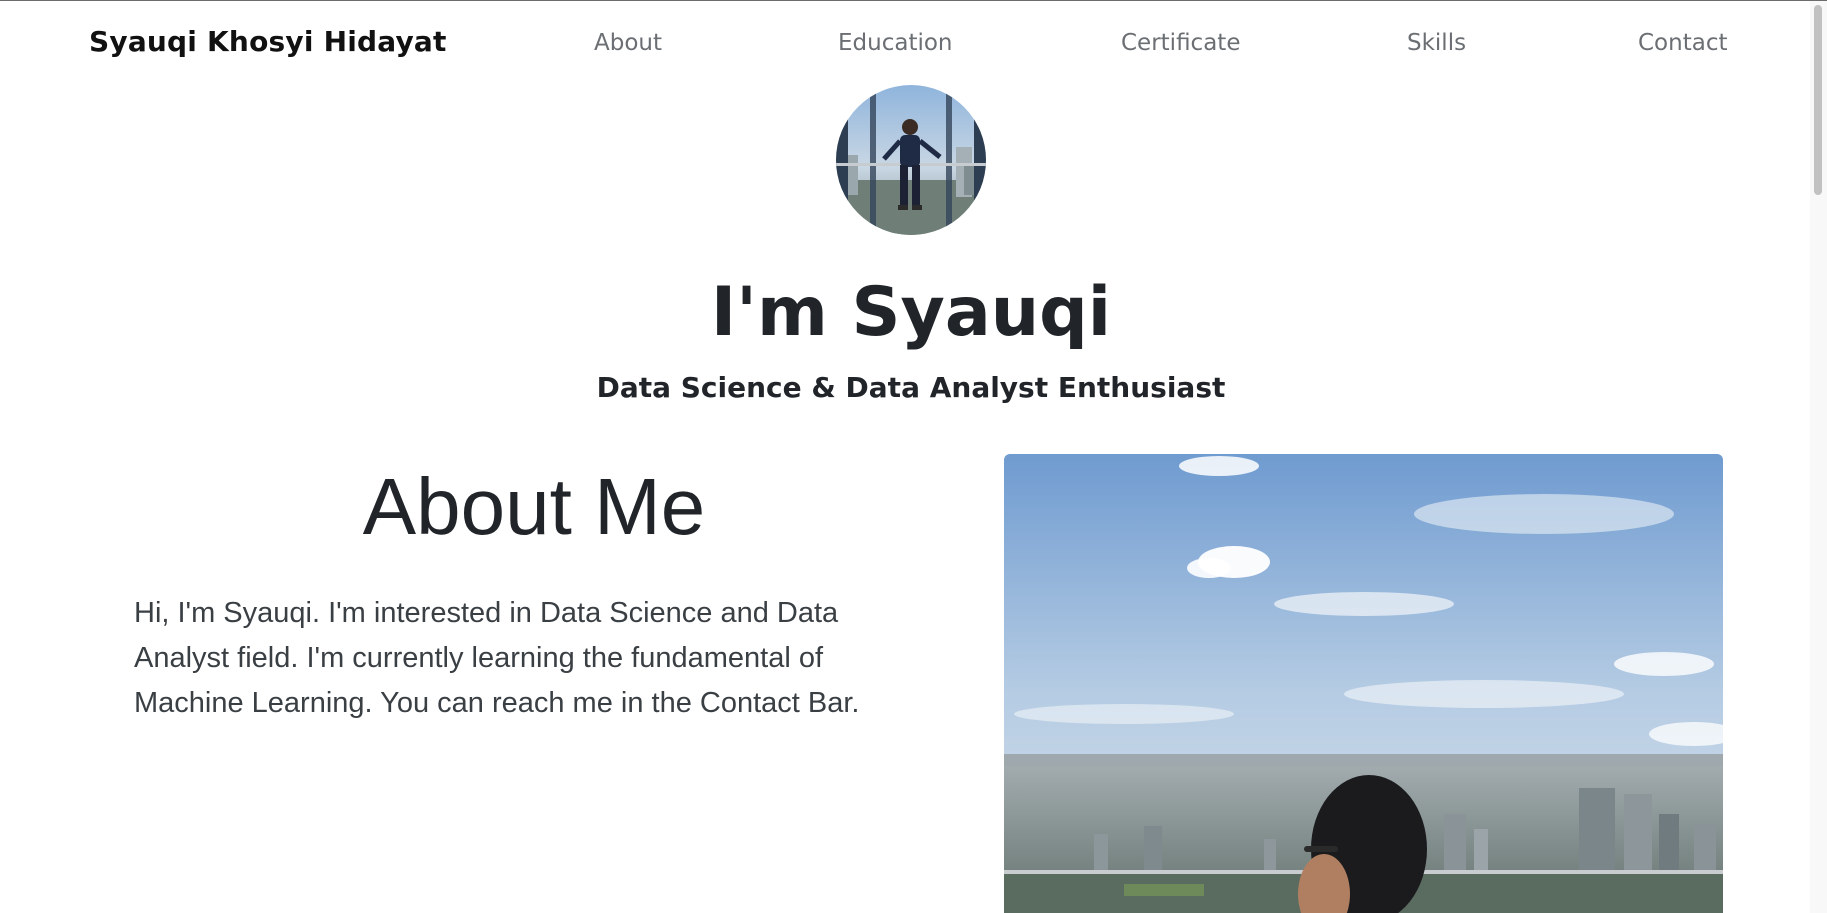 Image resolution: width=1827 pixels, height=913 pixels. What do you see at coordinates (911, 387) in the screenshot?
I see `hero-subtitle: Data Science & Data Analyst Enthusiast` at bounding box center [911, 387].